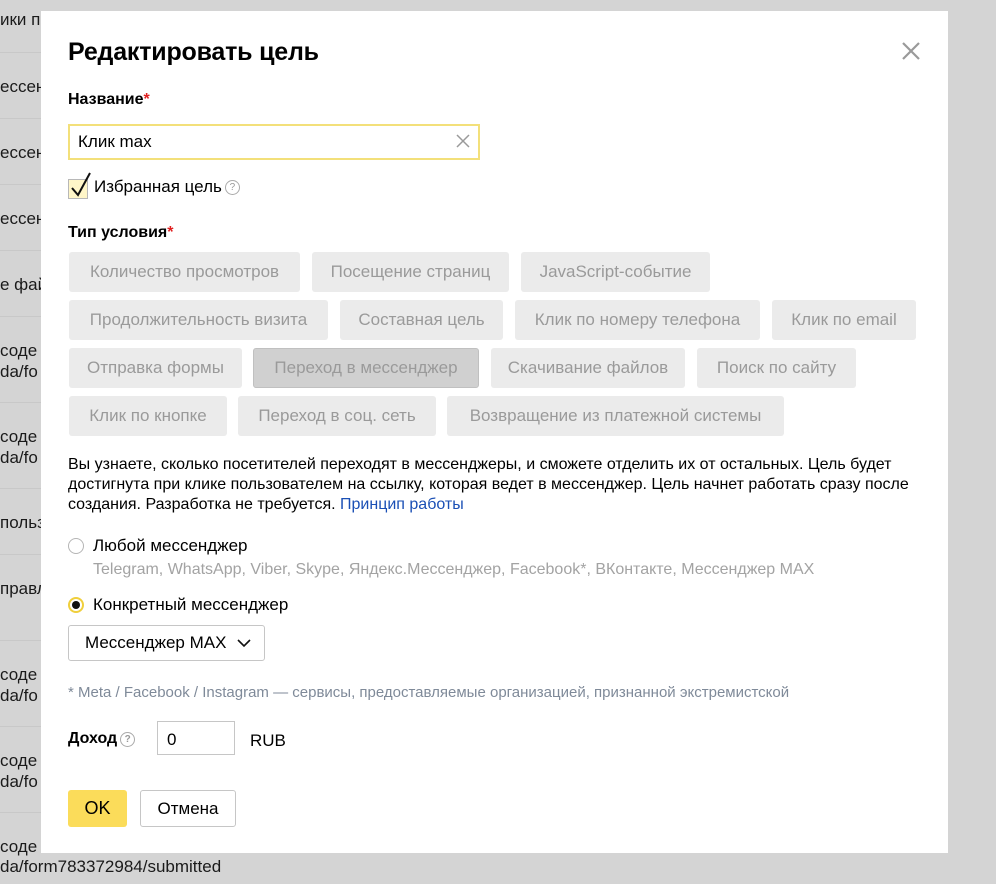 This screenshot has width=996, height=884. Describe the element at coordinates (615, 272) in the screenshot. I see `chip-javascript-event: JavaScript-событие` at that location.